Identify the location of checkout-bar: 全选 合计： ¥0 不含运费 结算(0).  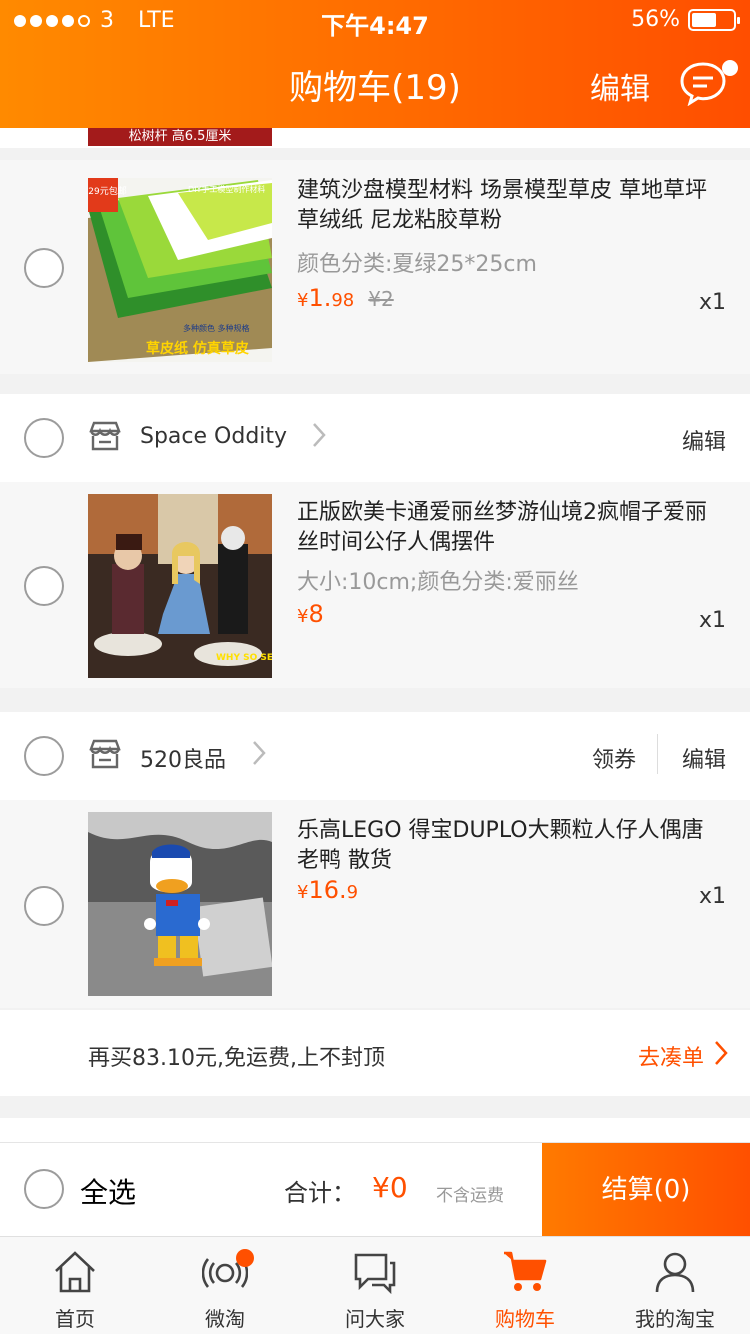
(375, 1189).